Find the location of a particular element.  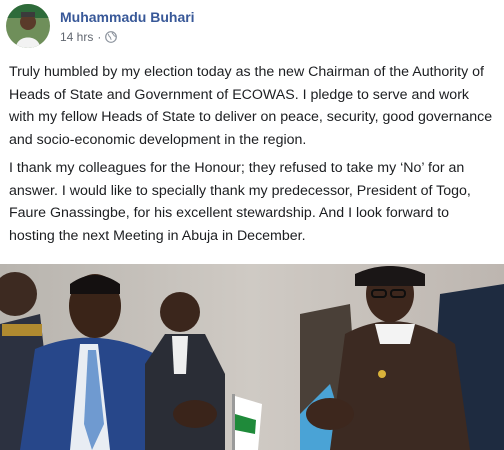

post-meta: 14 hrs · is located at coordinates (89, 37).